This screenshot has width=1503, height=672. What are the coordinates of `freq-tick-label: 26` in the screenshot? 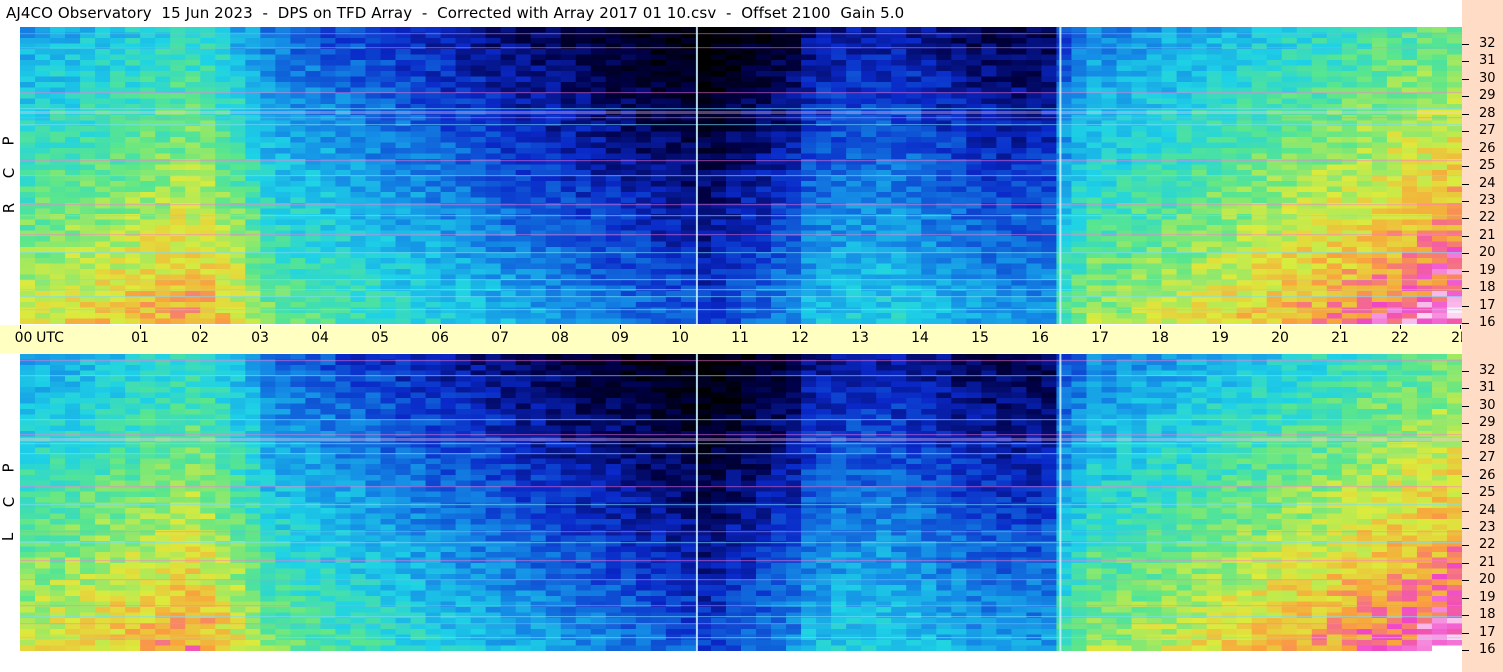 It's located at (1487, 148).